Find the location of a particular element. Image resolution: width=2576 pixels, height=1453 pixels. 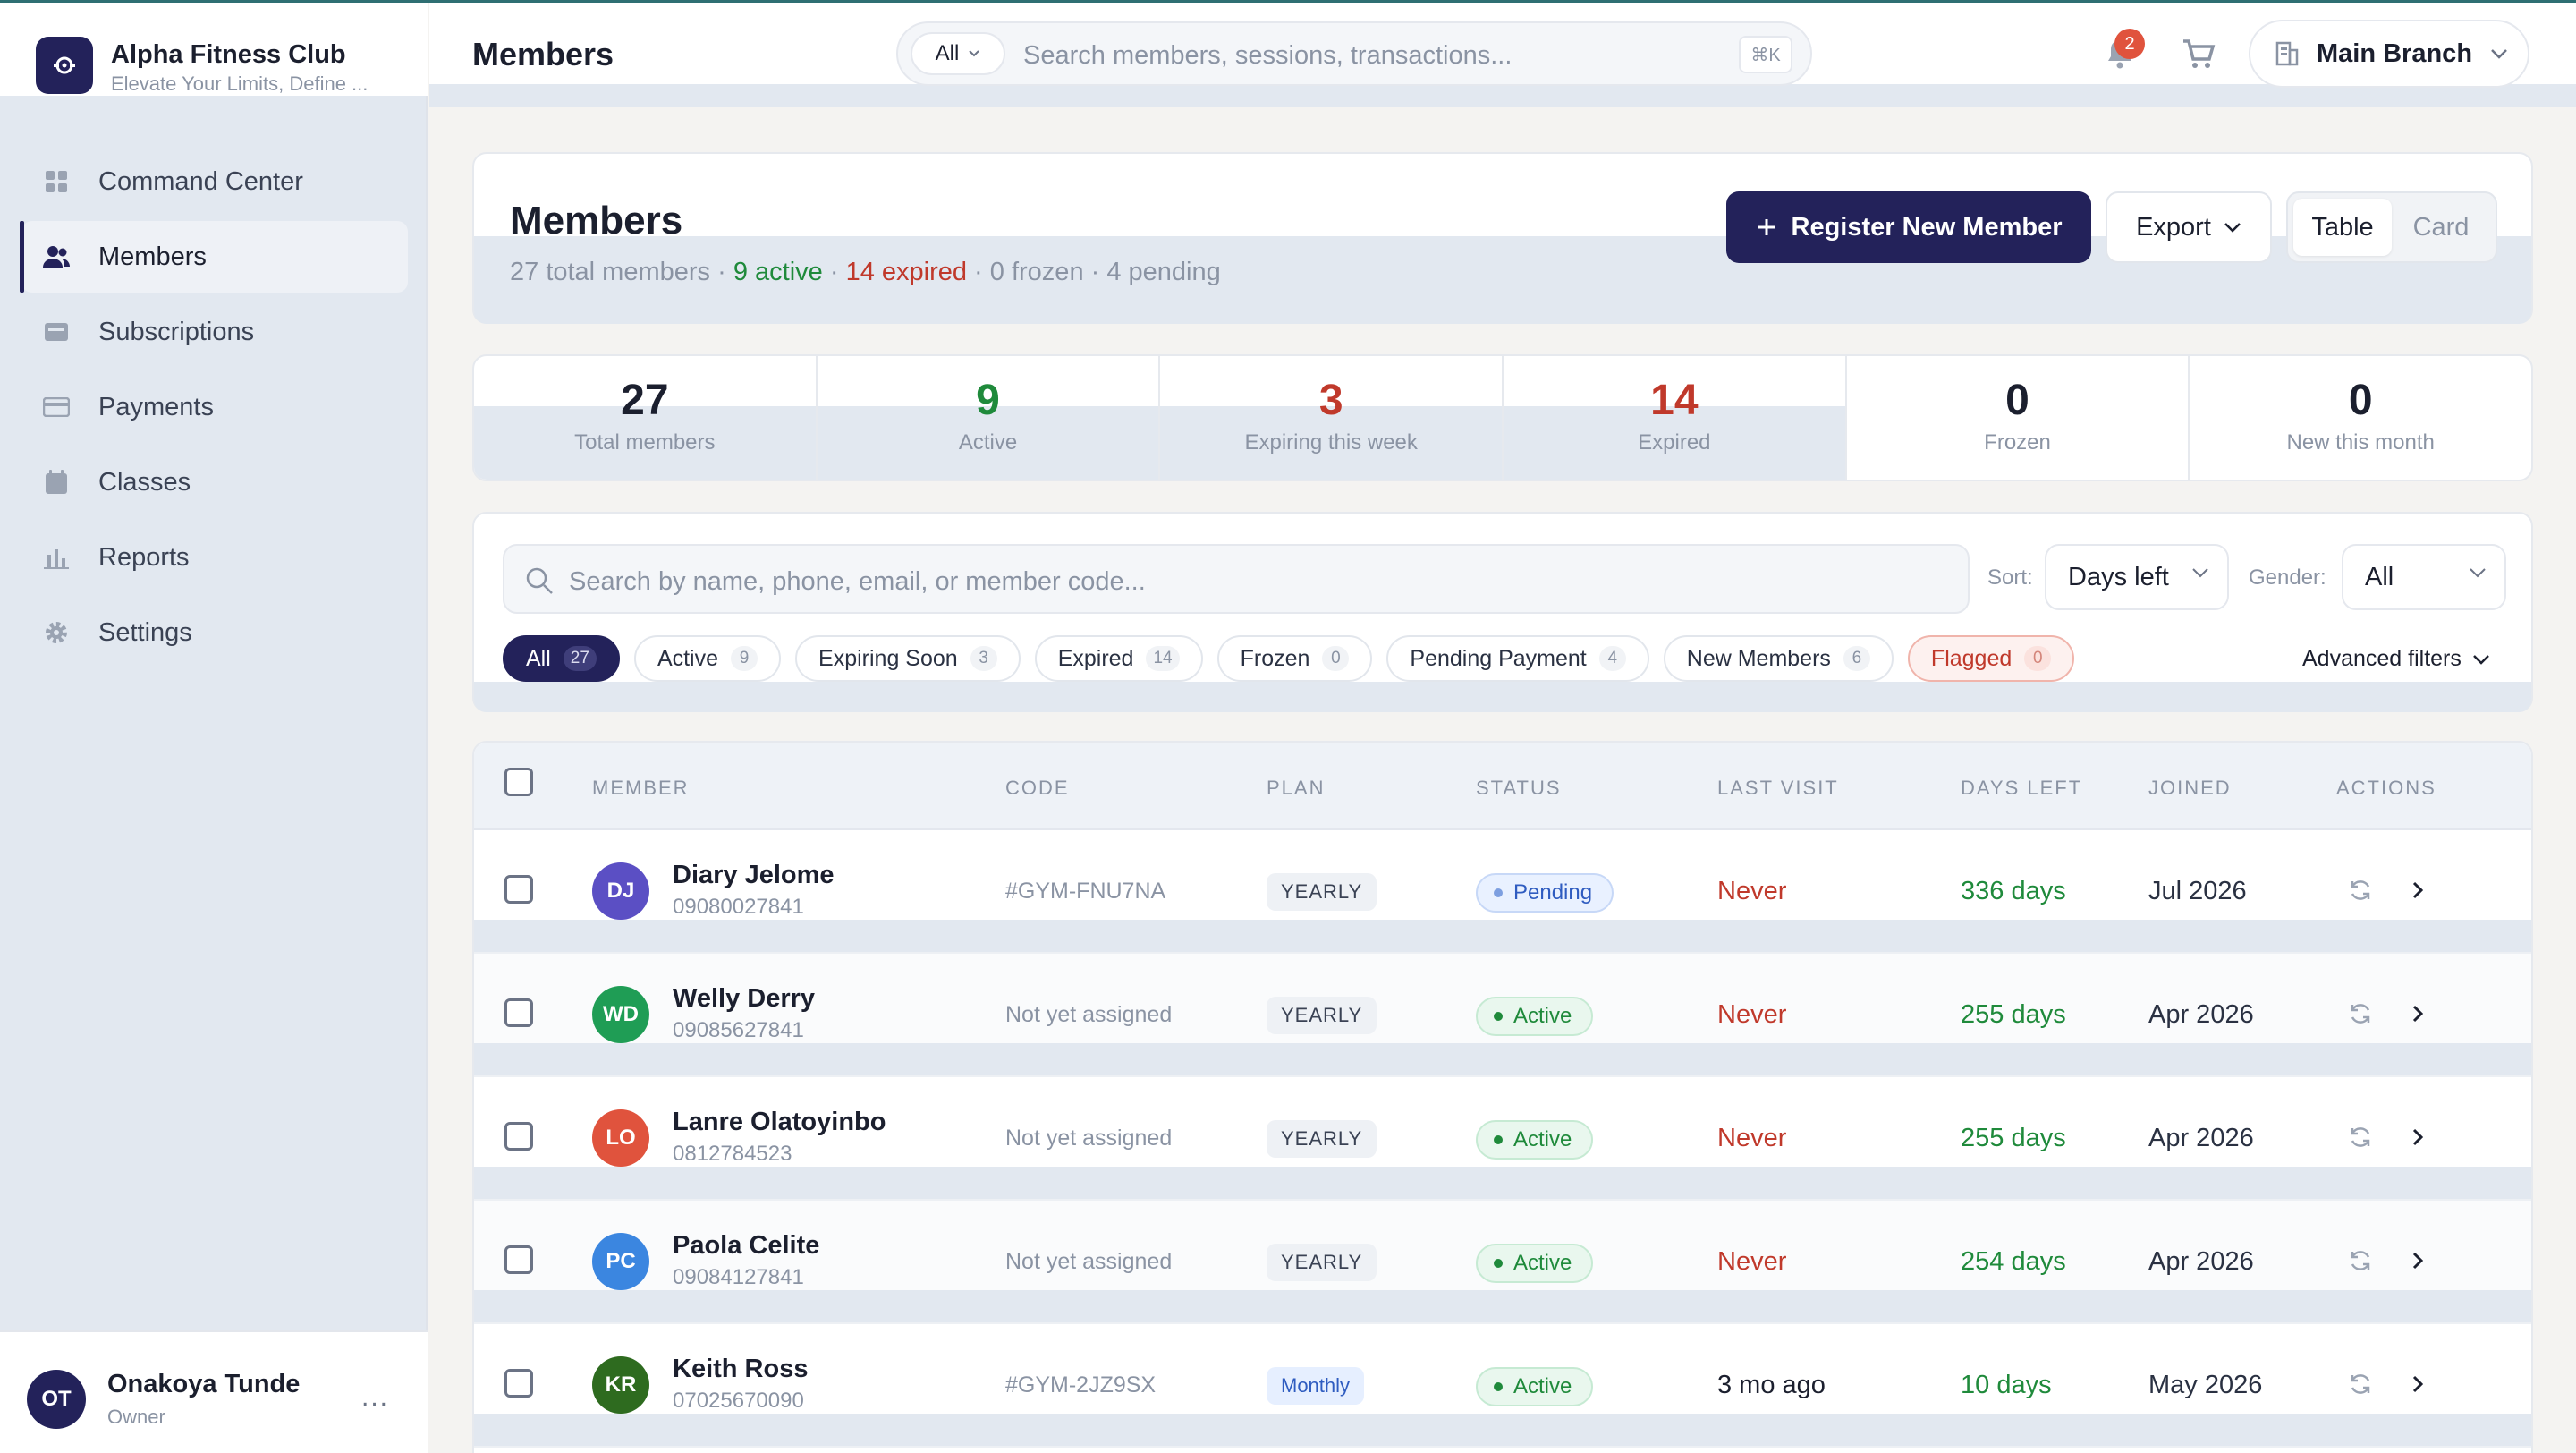

sidebar-item-label: Reports is located at coordinates (144, 557).